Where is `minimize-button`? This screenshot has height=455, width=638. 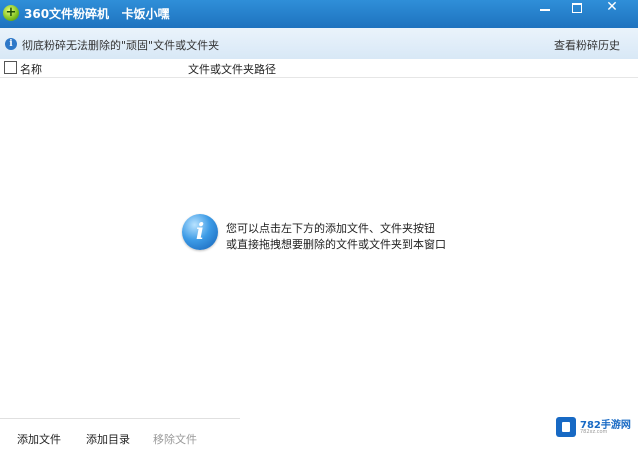 minimize-button is located at coordinates (545, 8).